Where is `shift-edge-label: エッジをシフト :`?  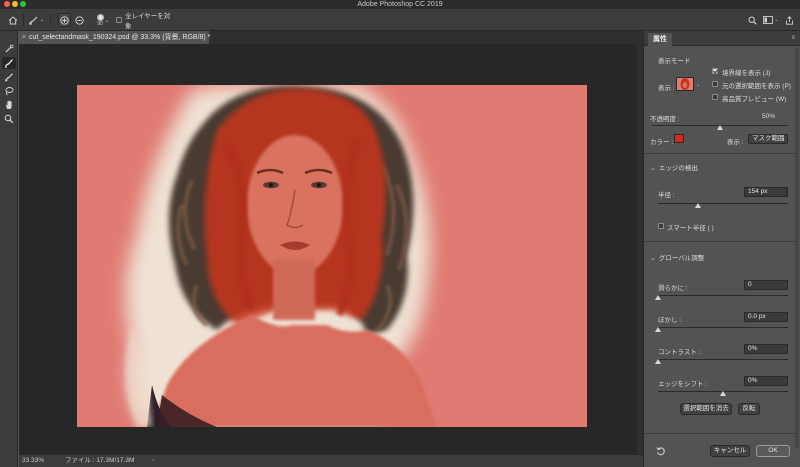
shift-edge-label: エッジをシフト : is located at coordinates (683, 384).